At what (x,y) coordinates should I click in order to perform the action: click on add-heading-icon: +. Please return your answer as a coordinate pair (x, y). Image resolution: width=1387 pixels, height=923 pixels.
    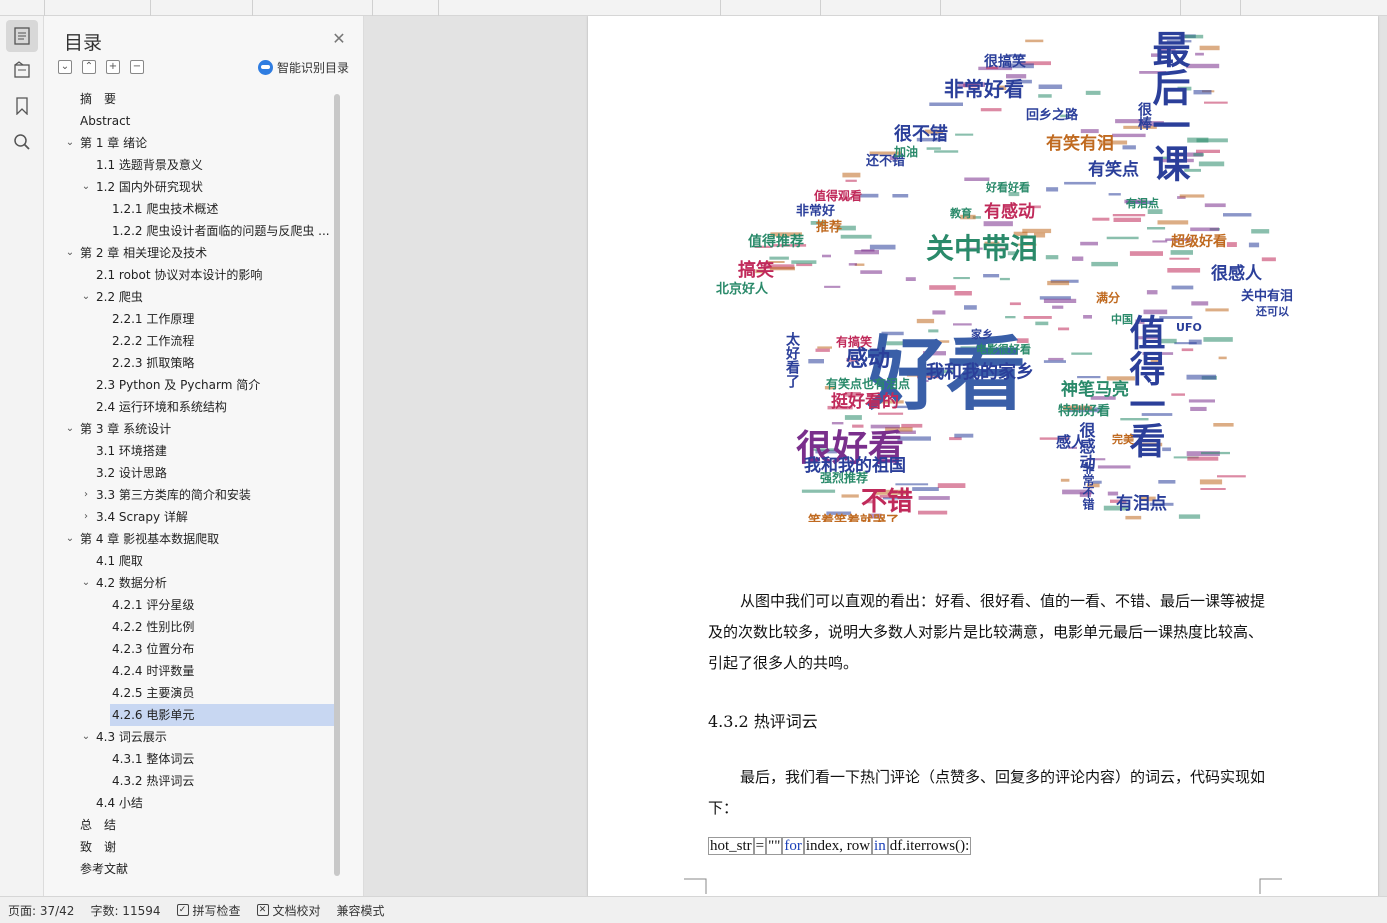
    Looking at the image, I should click on (113, 67).